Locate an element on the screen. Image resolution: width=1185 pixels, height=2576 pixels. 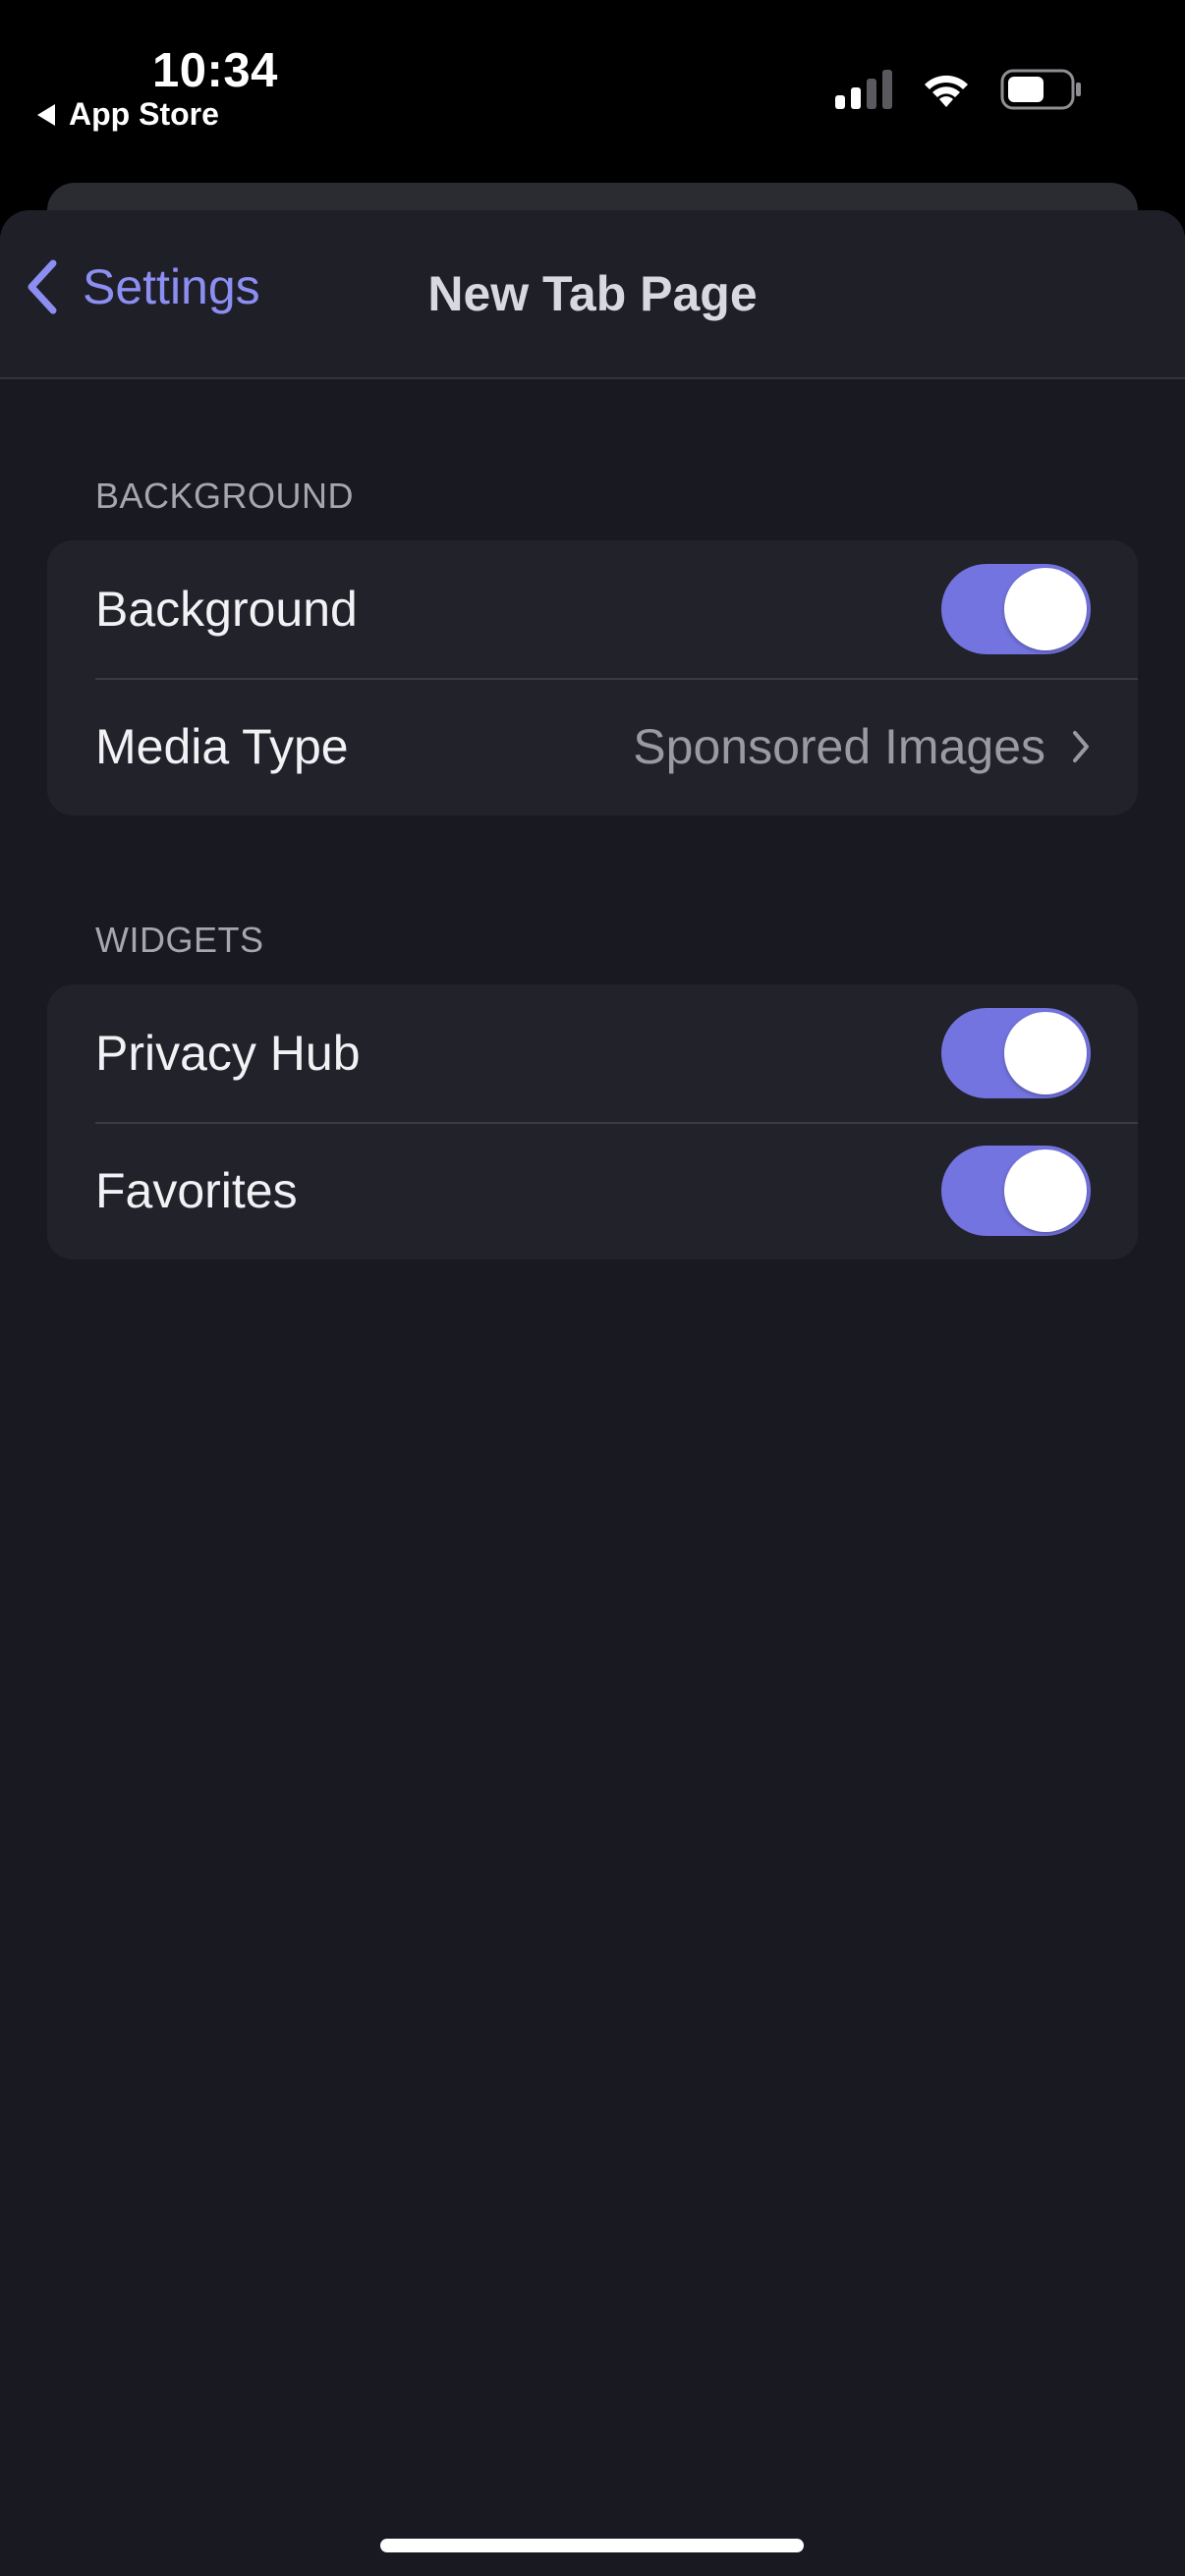
background-row: Background is located at coordinates (592, 609).